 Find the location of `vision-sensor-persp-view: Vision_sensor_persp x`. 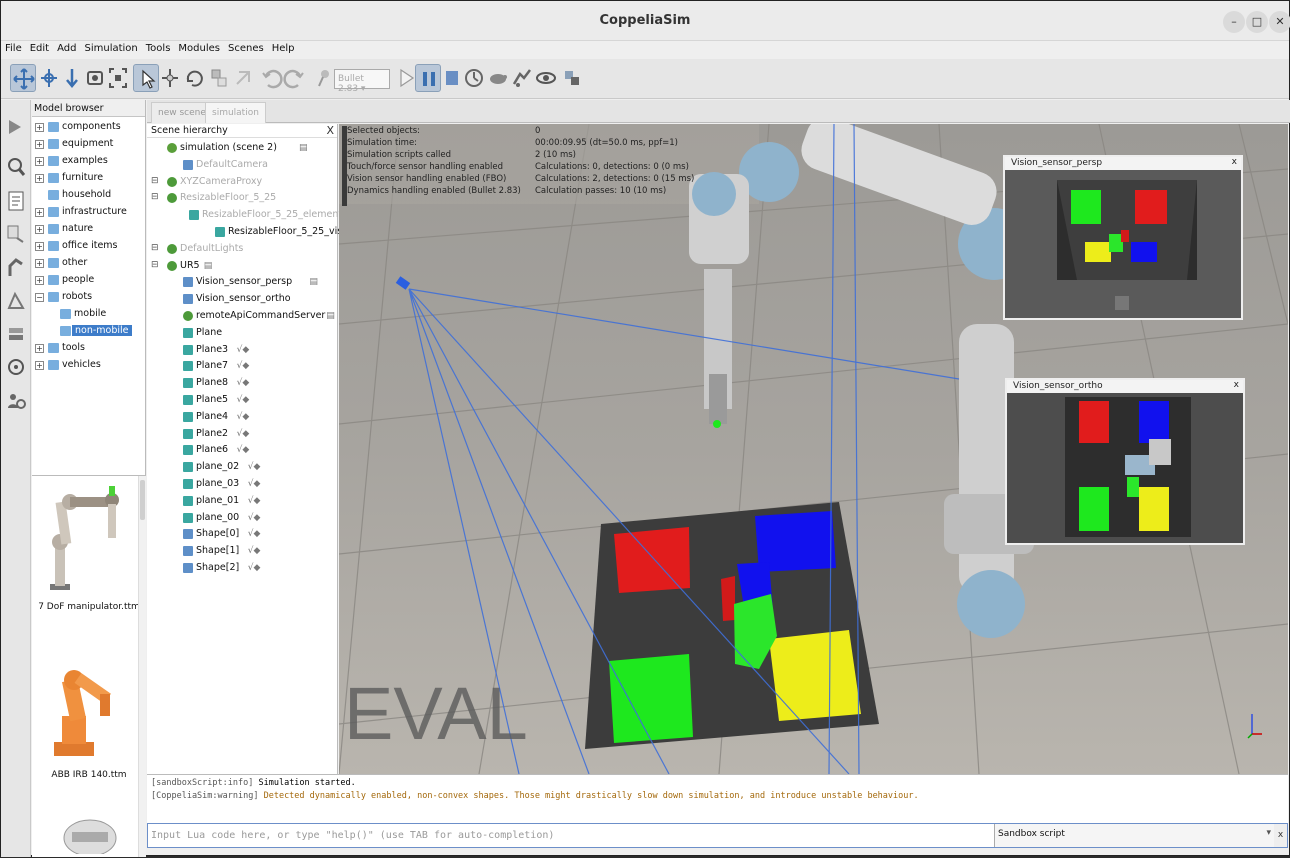

vision-sensor-persp-view: Vision_sensor_persp x is located at coordinates (1123, 237).